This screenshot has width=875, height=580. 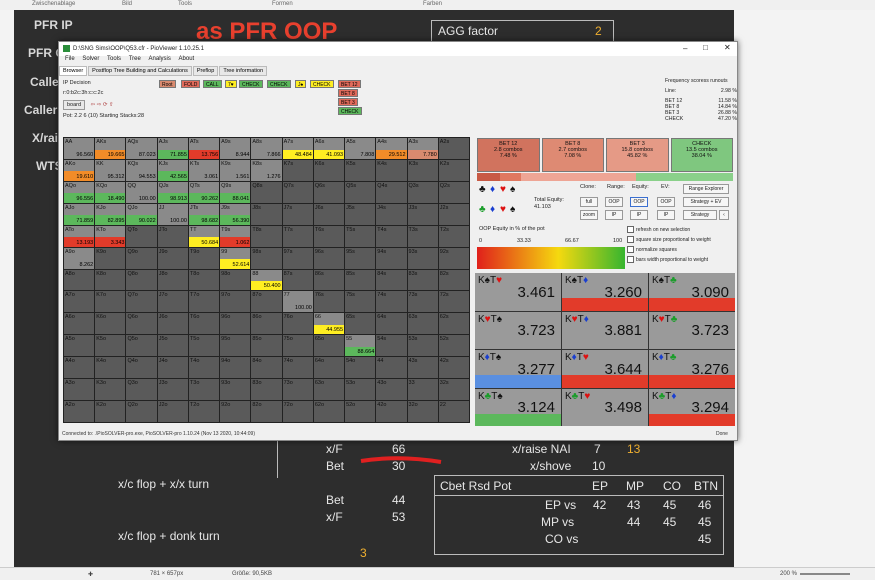 What do you see at coordinates (360, 346) in the screenshot?
I see `matrix-cell-55: 55 88.664` at bounding box center [360, 346].